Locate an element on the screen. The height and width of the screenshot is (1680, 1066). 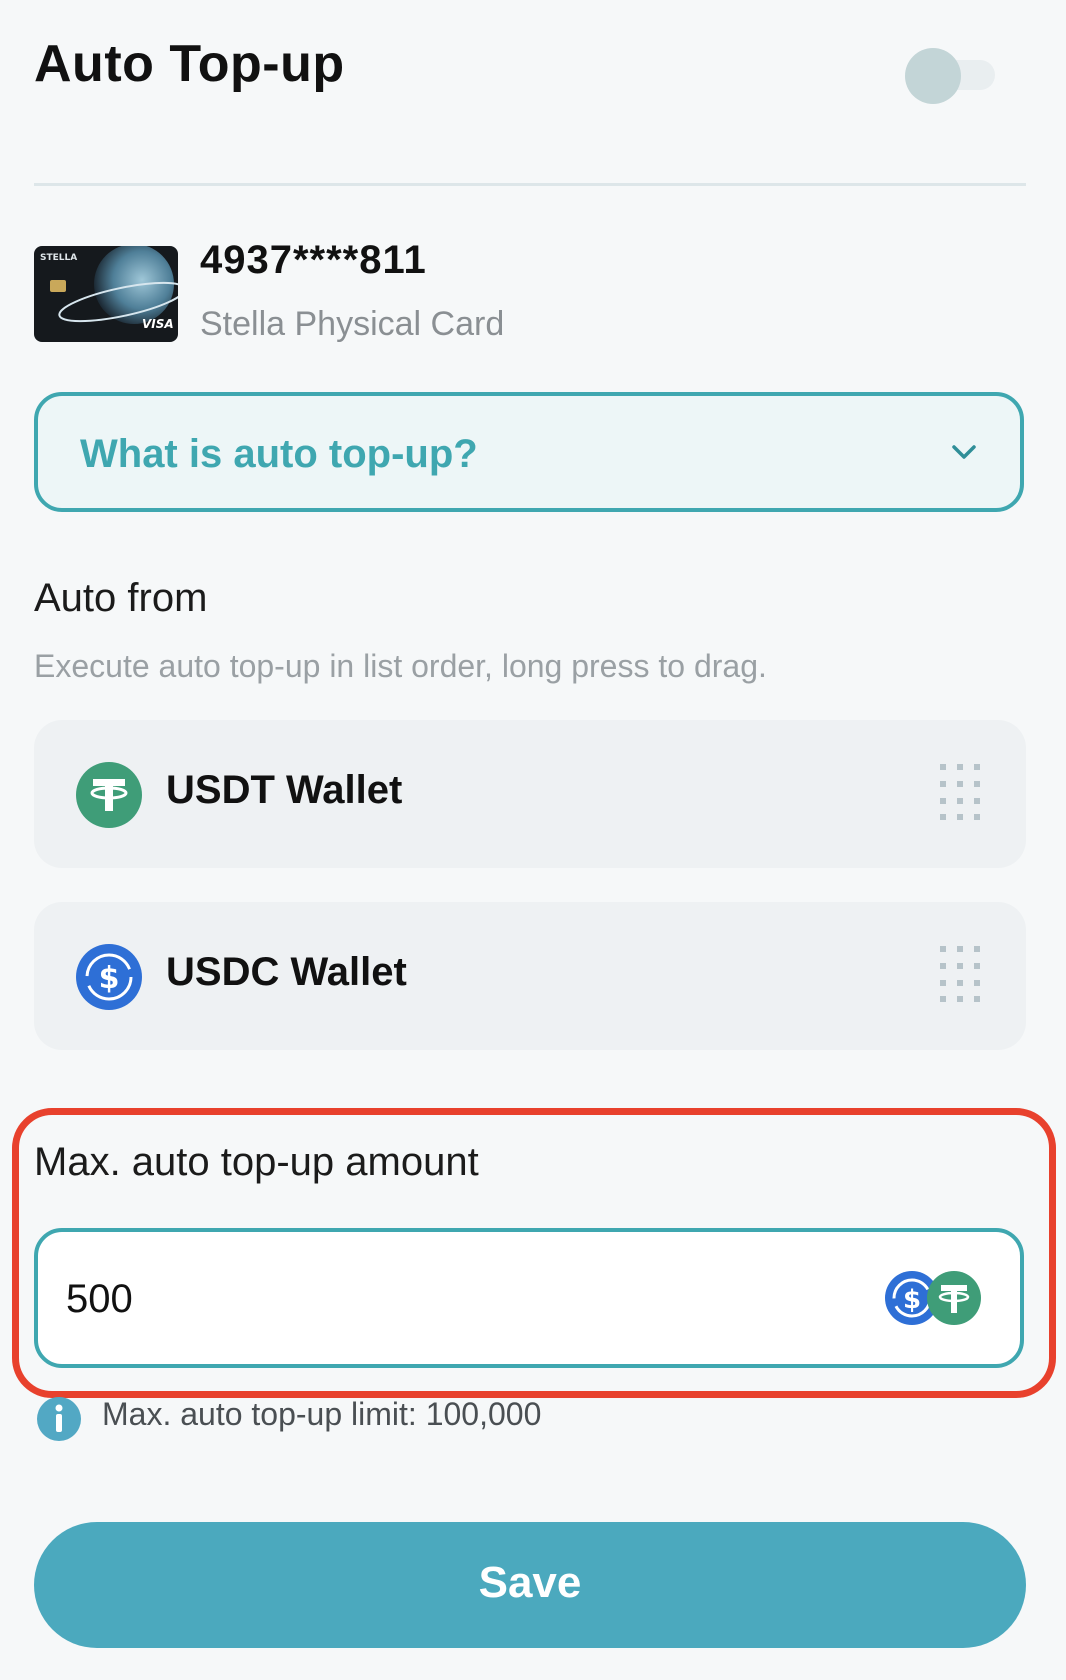
chevron-down-icon is located at coordinates (964, 452).